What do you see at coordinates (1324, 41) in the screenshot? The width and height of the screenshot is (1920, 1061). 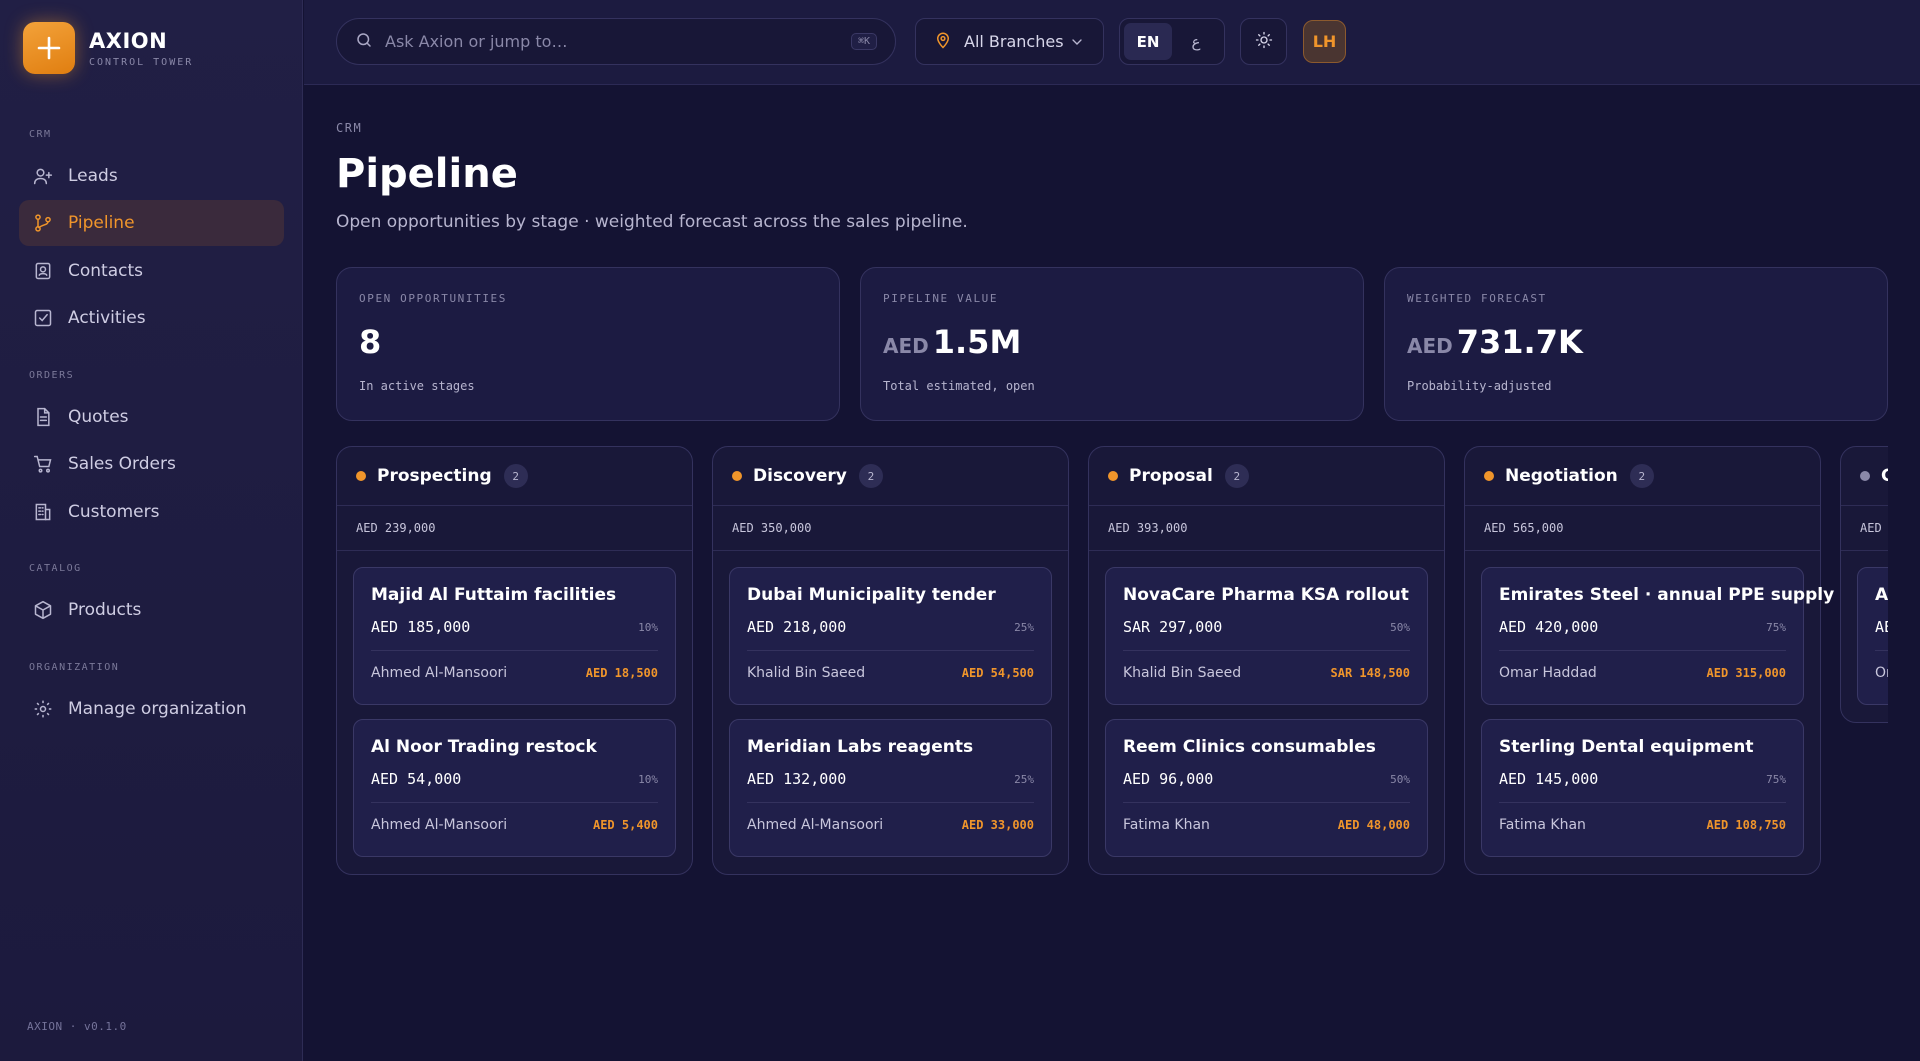 I see `avatar: LH` at bounding box center [1324, 41].